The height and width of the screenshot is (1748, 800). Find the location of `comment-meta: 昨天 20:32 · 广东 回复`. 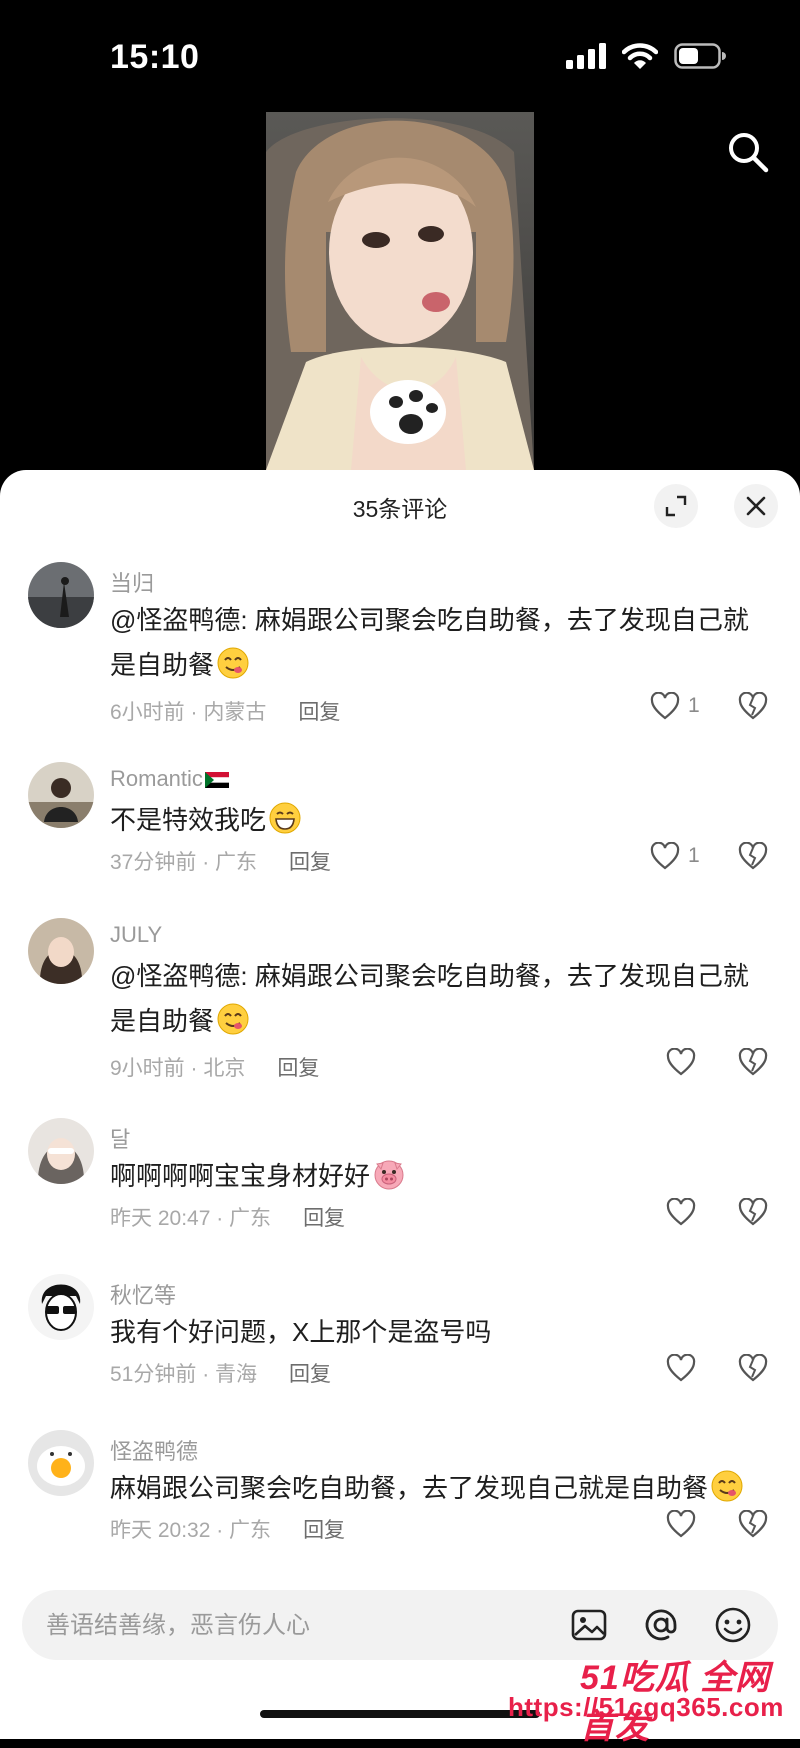

comment-meta: 昨天 20:32 · 广东 回复 is located at coordinates (227, 1529).